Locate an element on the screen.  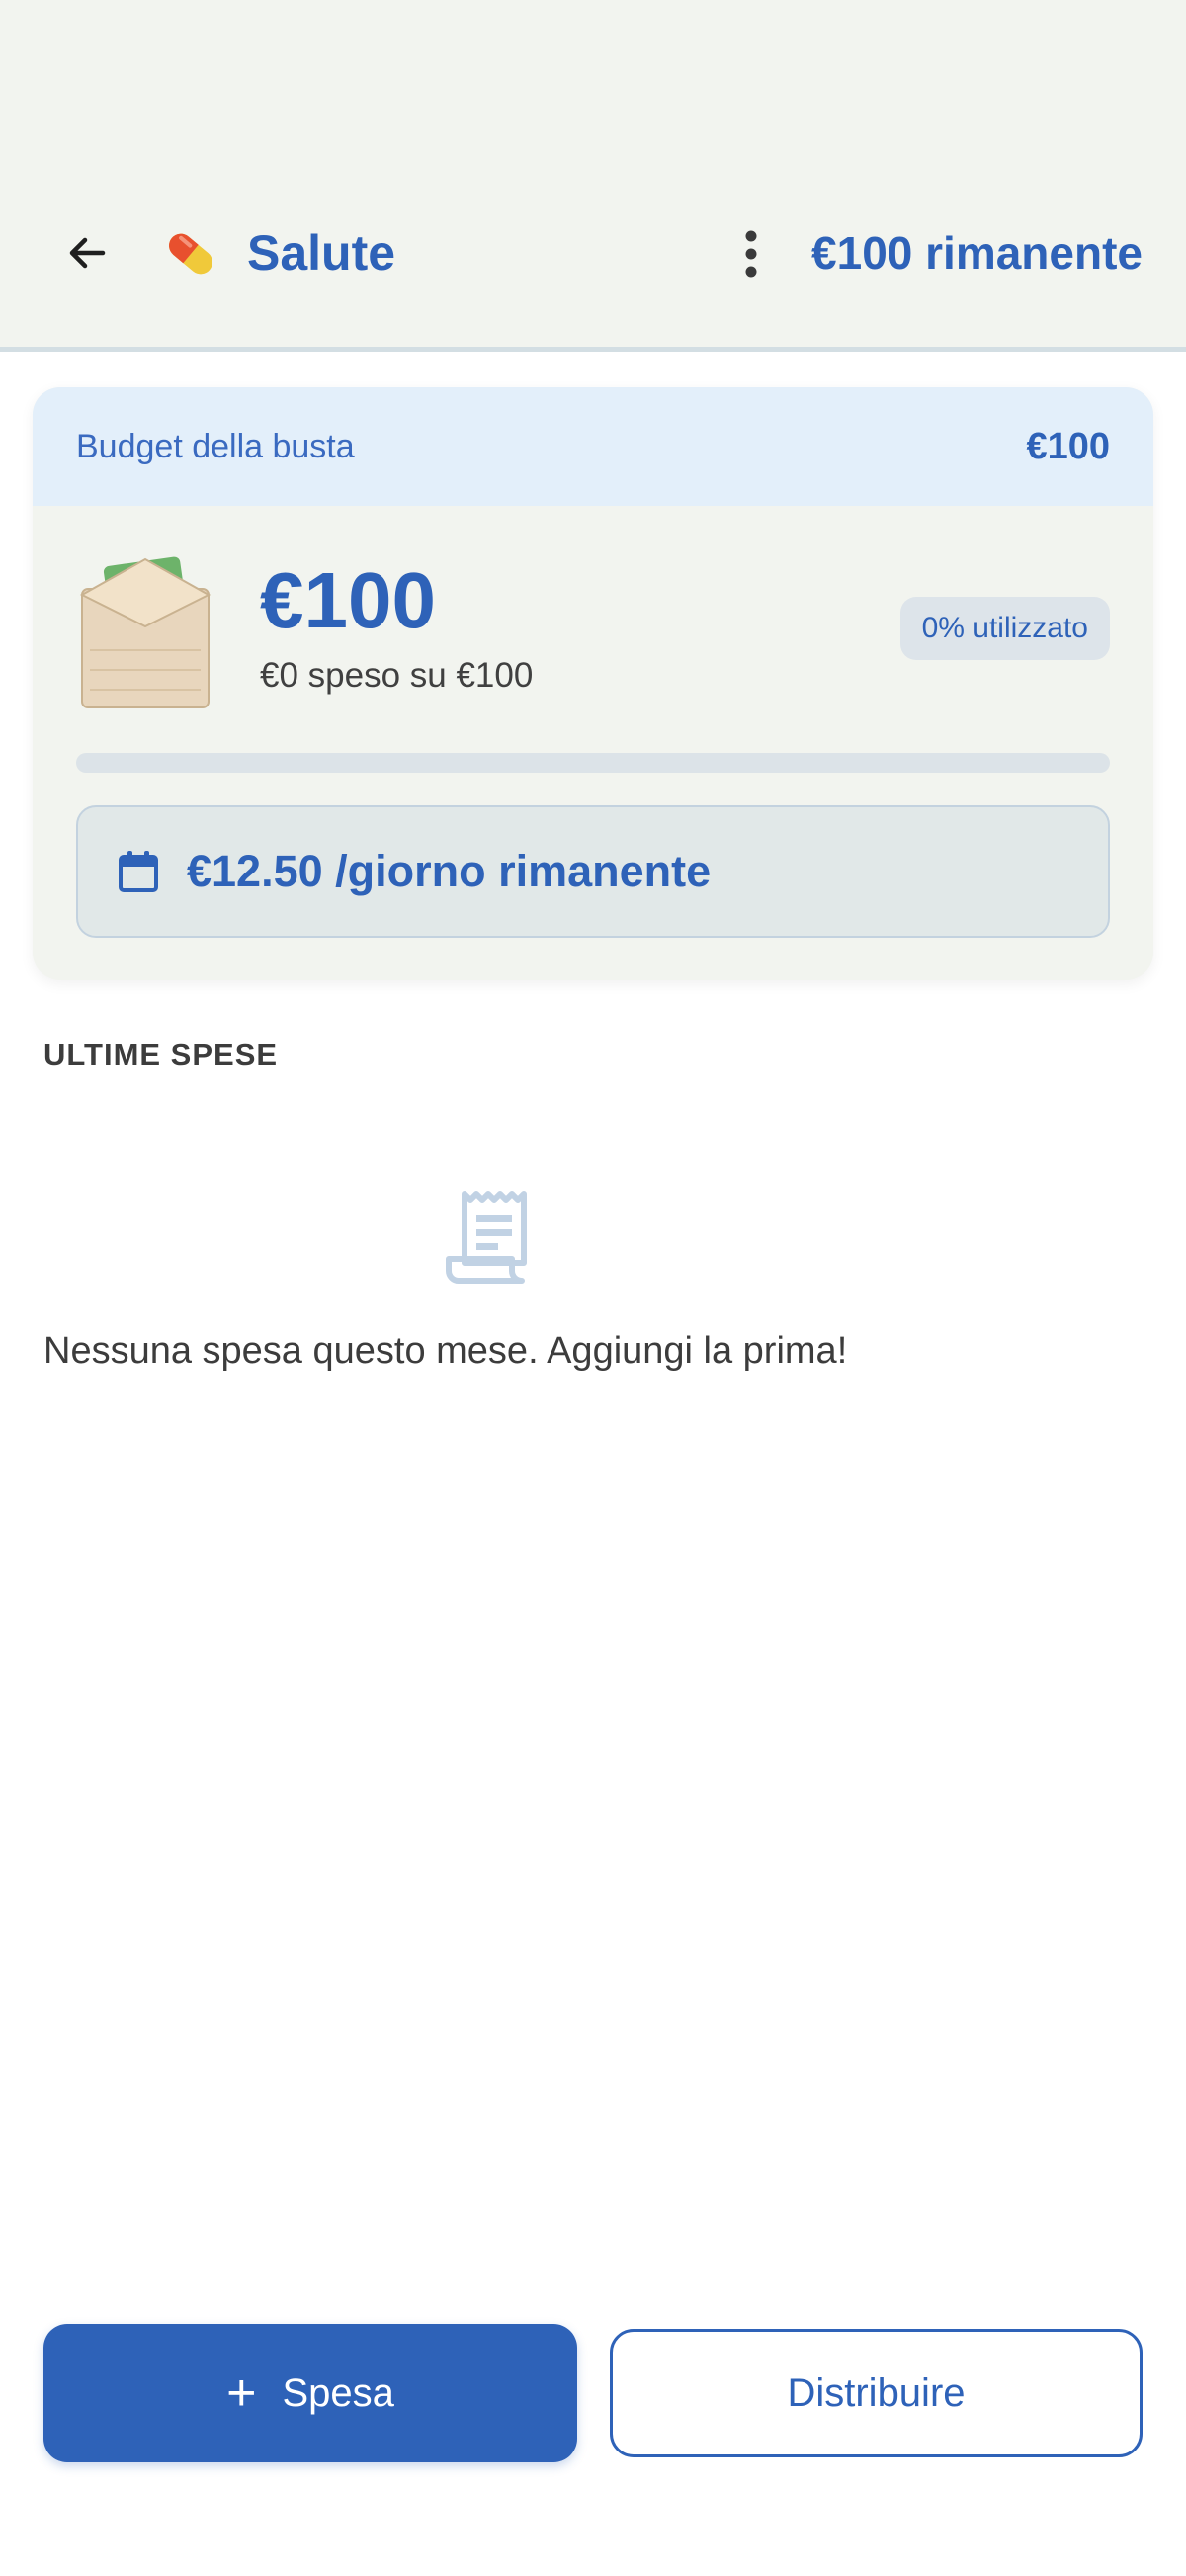
back-button is located at coordinates (87, 253).